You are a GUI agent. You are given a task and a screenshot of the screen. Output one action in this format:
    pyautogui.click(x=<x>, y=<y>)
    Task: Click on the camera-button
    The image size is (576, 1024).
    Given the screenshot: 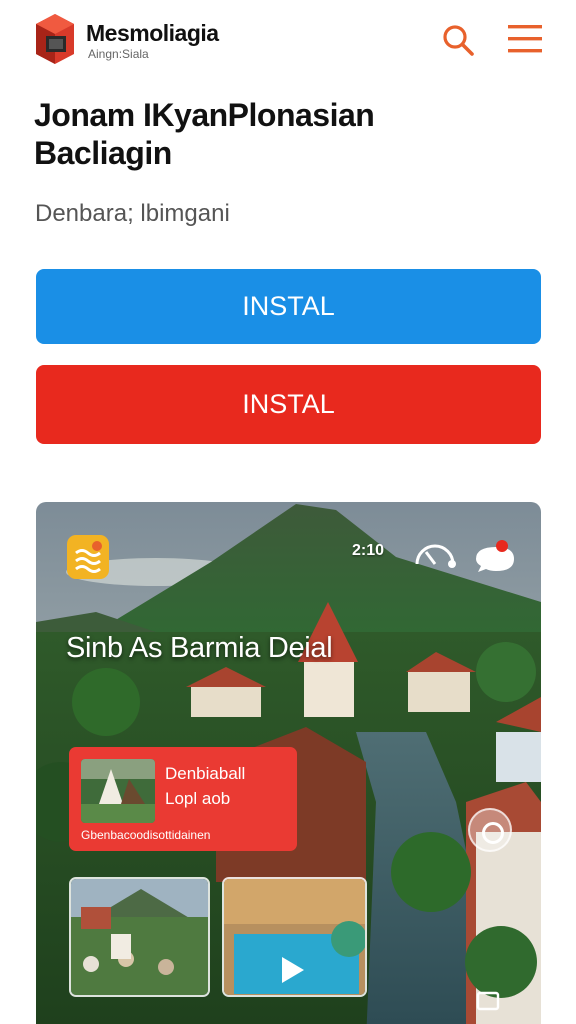 What is the action you would take?
    pyautogui.click(x=490, y=830)
    